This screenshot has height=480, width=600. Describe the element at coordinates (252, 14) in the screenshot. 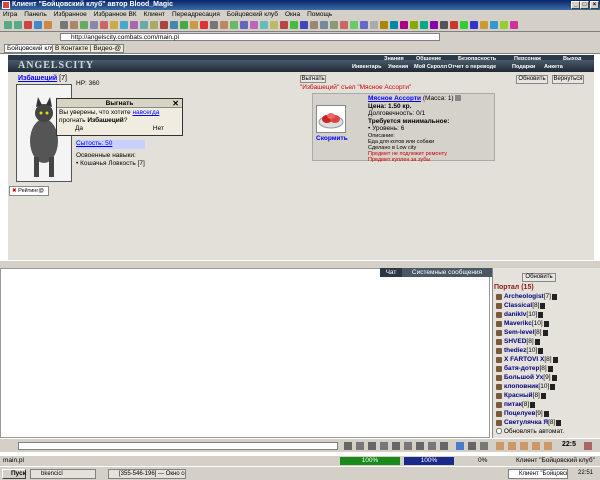

I see `menu-fightclub: Бойцовский клуб` at that location.